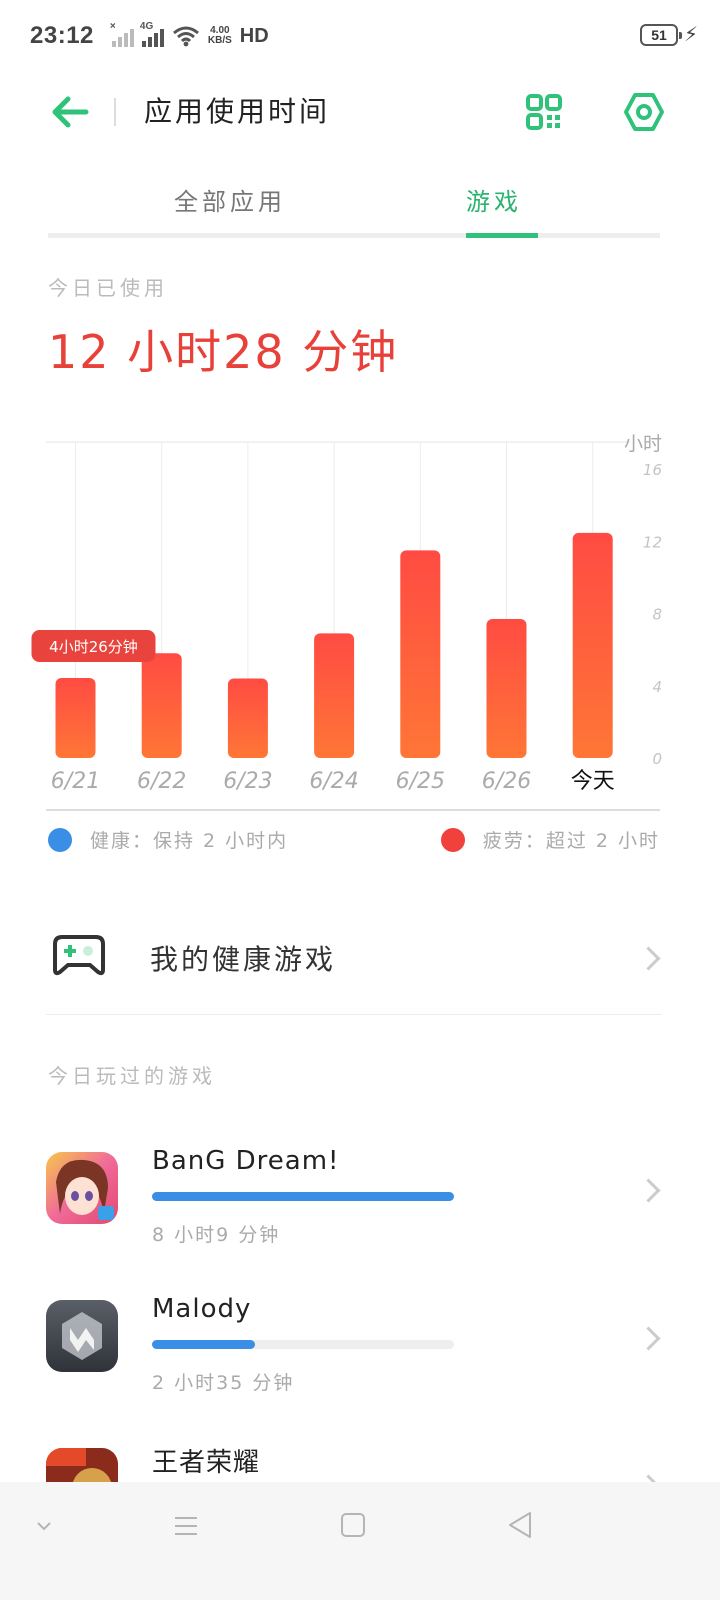 Image resolution: width=720 pixels, height=1600 pixels. I want to click on x-tick-label: 6/24, so click(333, 781).